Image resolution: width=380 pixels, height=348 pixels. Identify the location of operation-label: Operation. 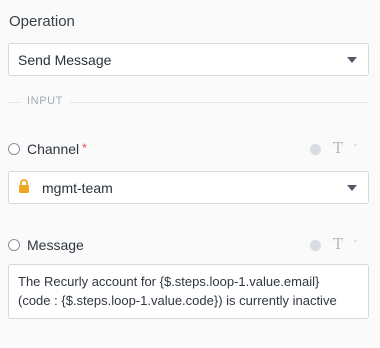
(42, 21).